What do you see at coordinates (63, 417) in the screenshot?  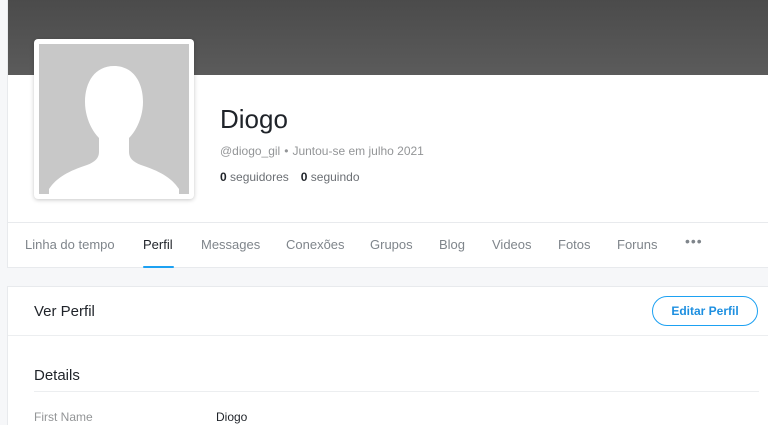 I see `field-label-first-name: First Name` at bounding box center [63, 417].